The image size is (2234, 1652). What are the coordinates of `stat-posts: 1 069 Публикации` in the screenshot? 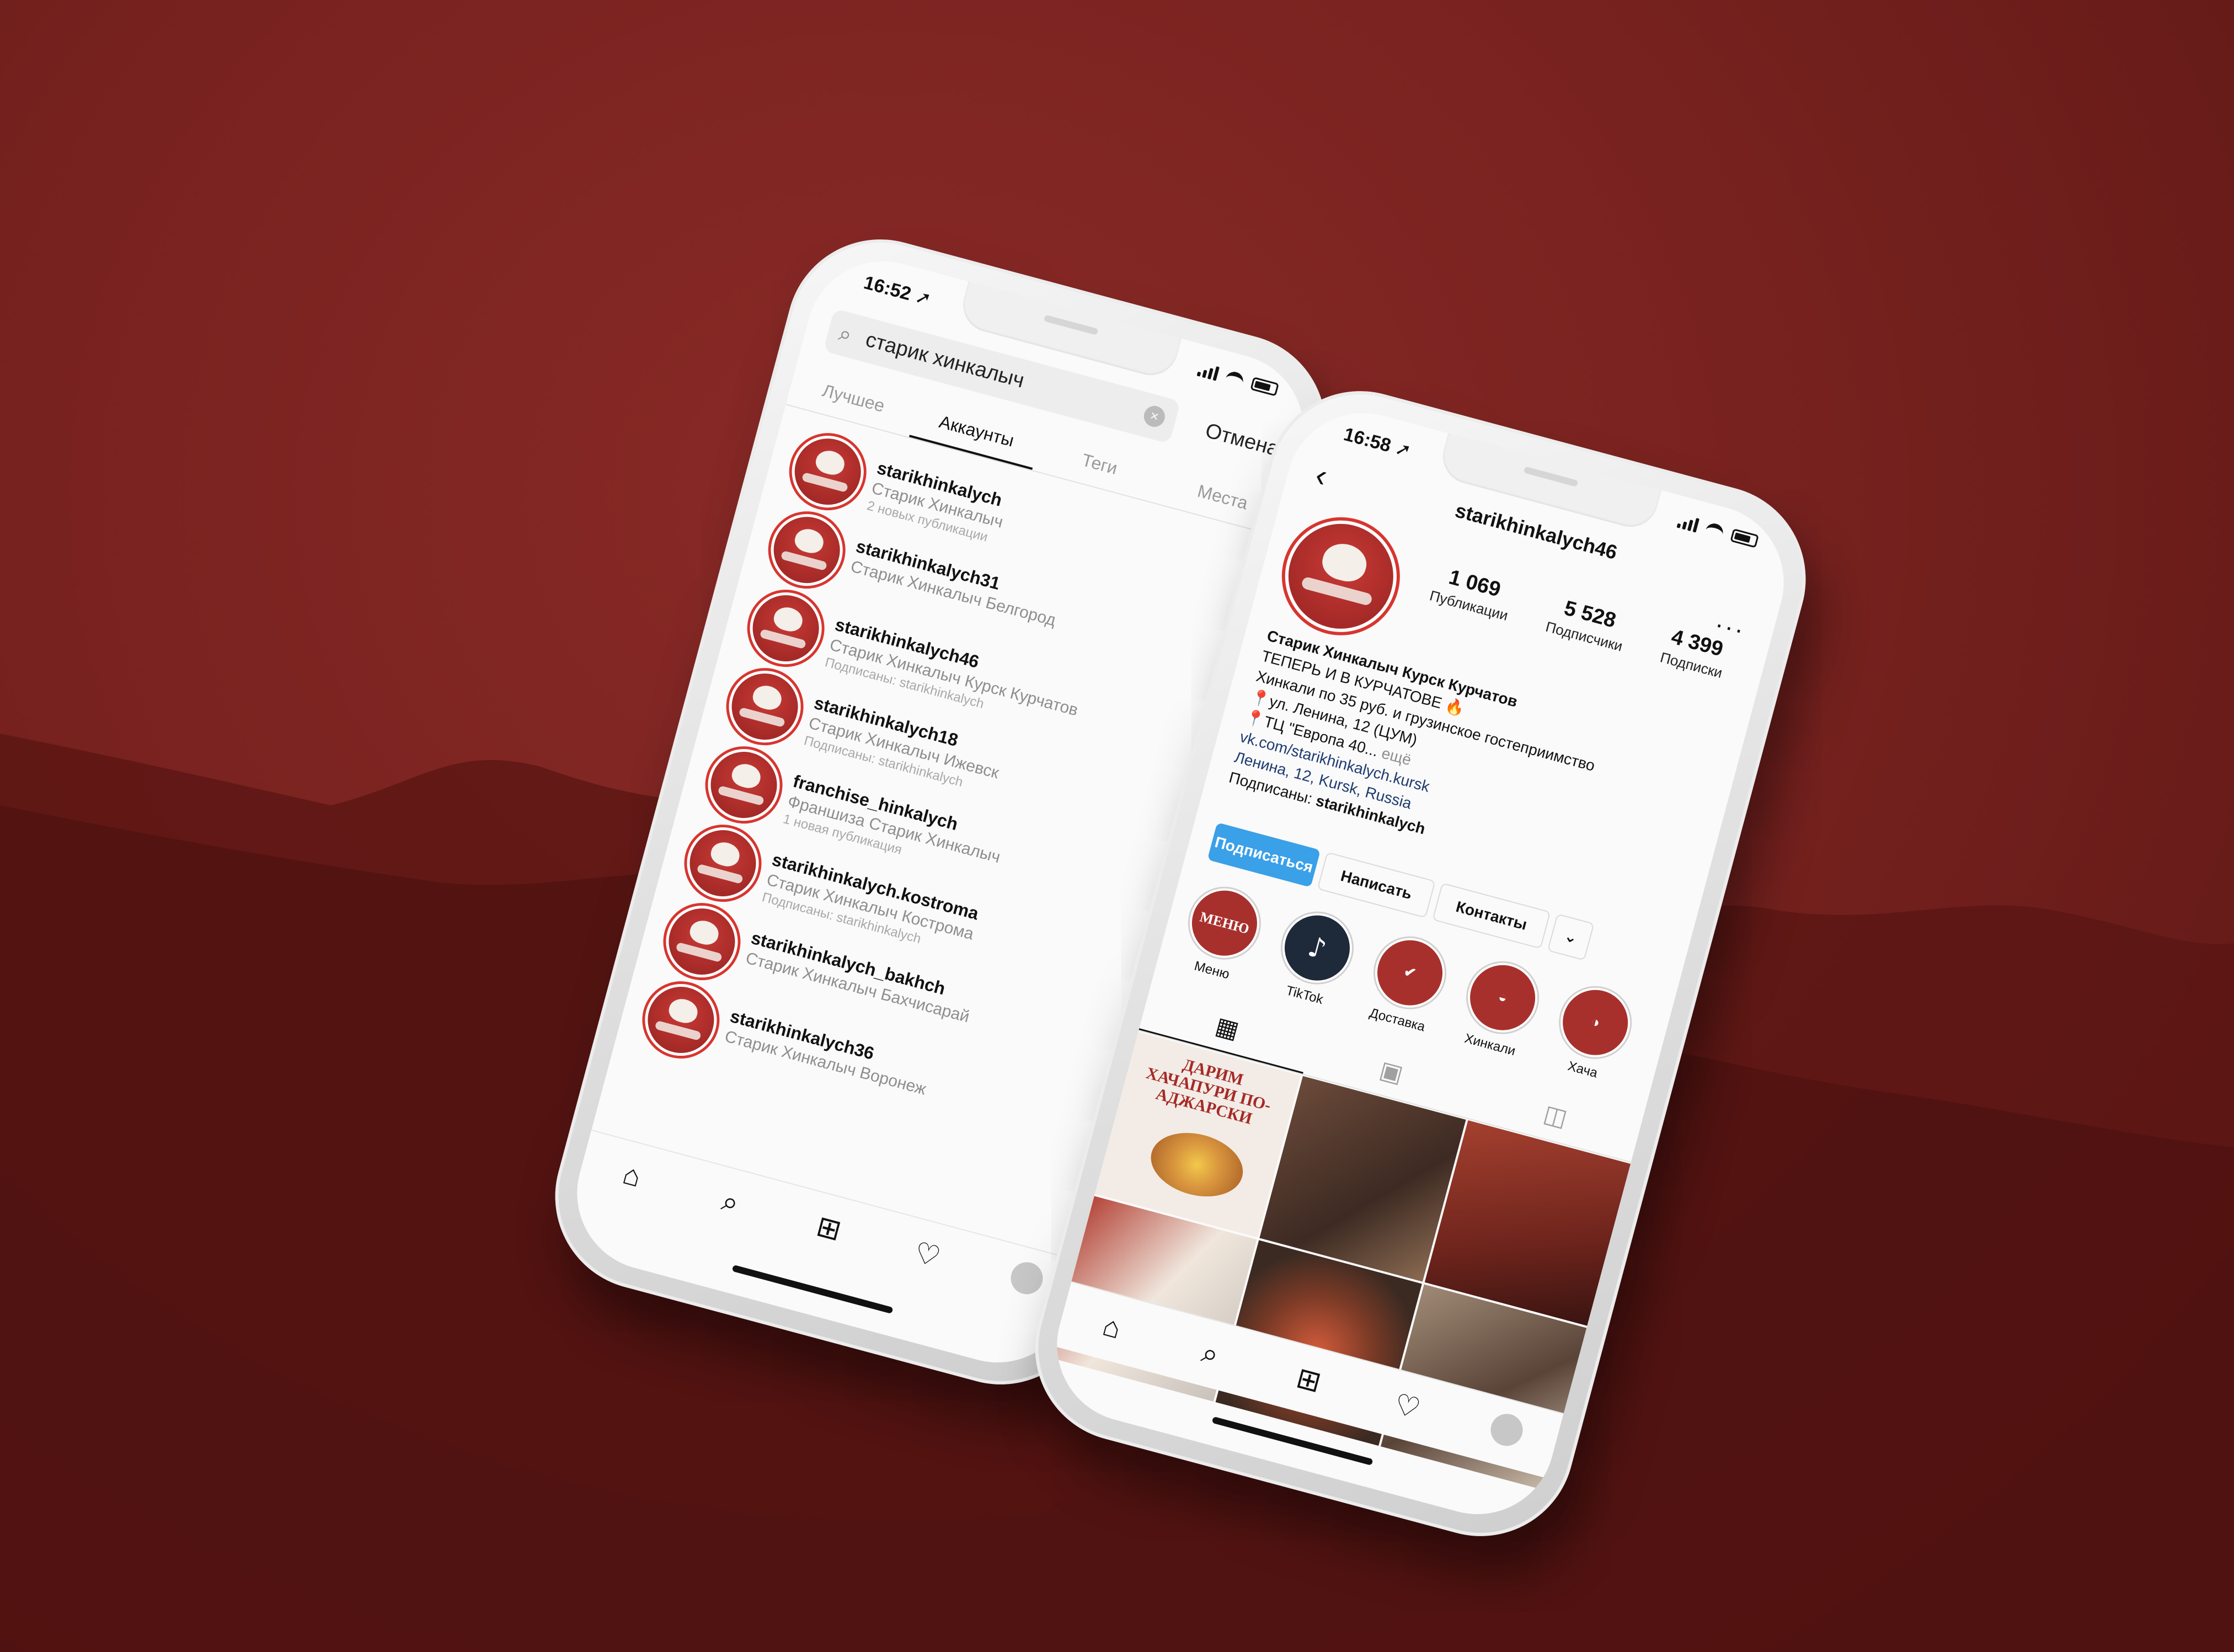 It's located at (1472, 593).